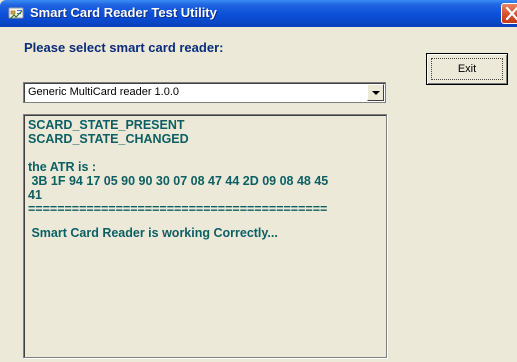 The image size is (517, 362). Describe the element at coordinates (62, 167) in the screenshot. I see `log-atr-label: the ATR is :` at that location.